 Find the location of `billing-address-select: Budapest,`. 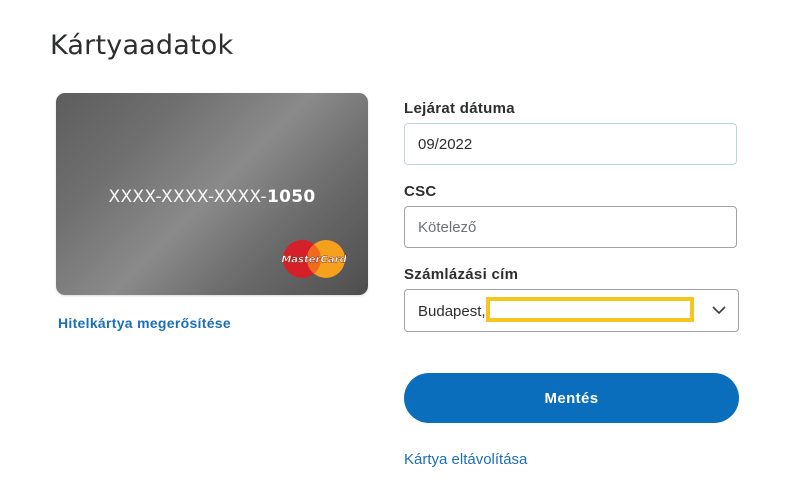

billing-address-select: Budapest, is located at coordinates (571, 310).